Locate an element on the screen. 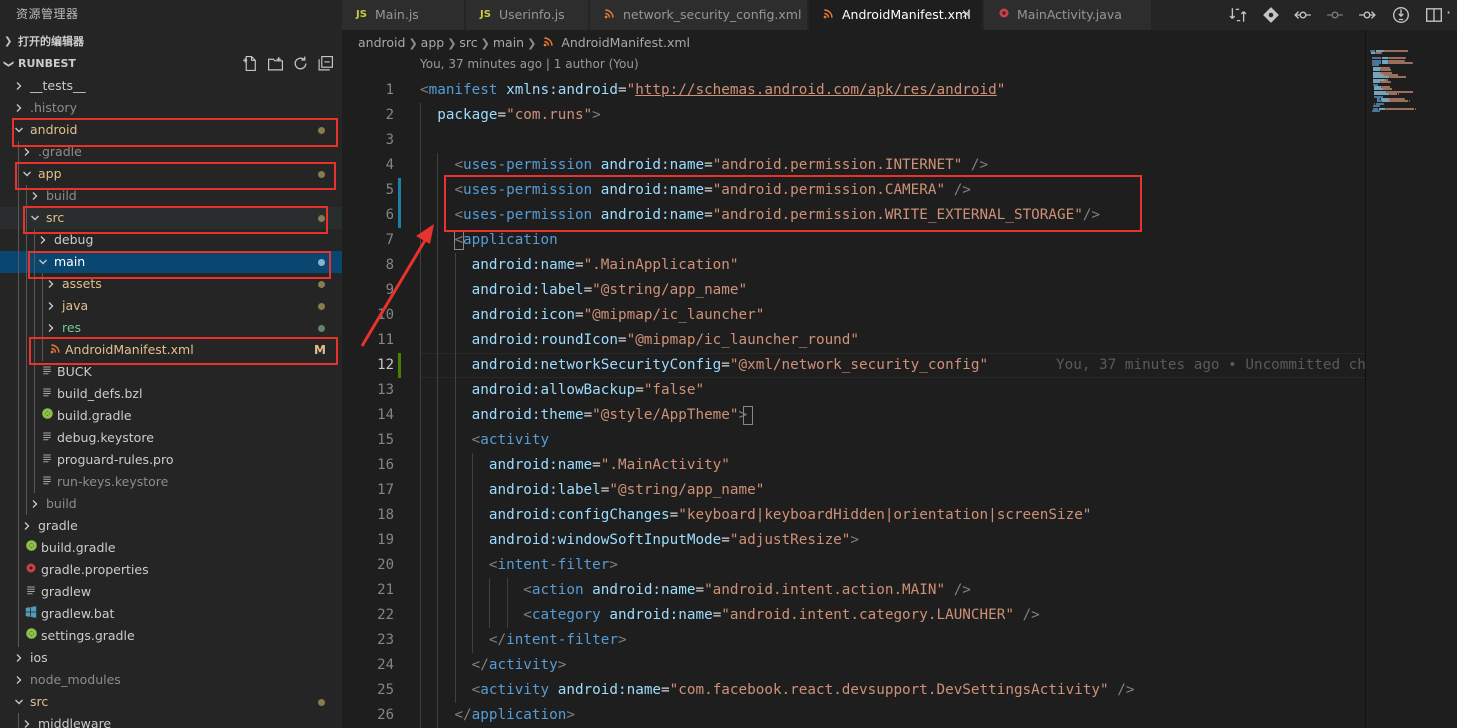 This screenshot has height=728, width=1457. split-editor-icon is located at coordinates (1434, 15).